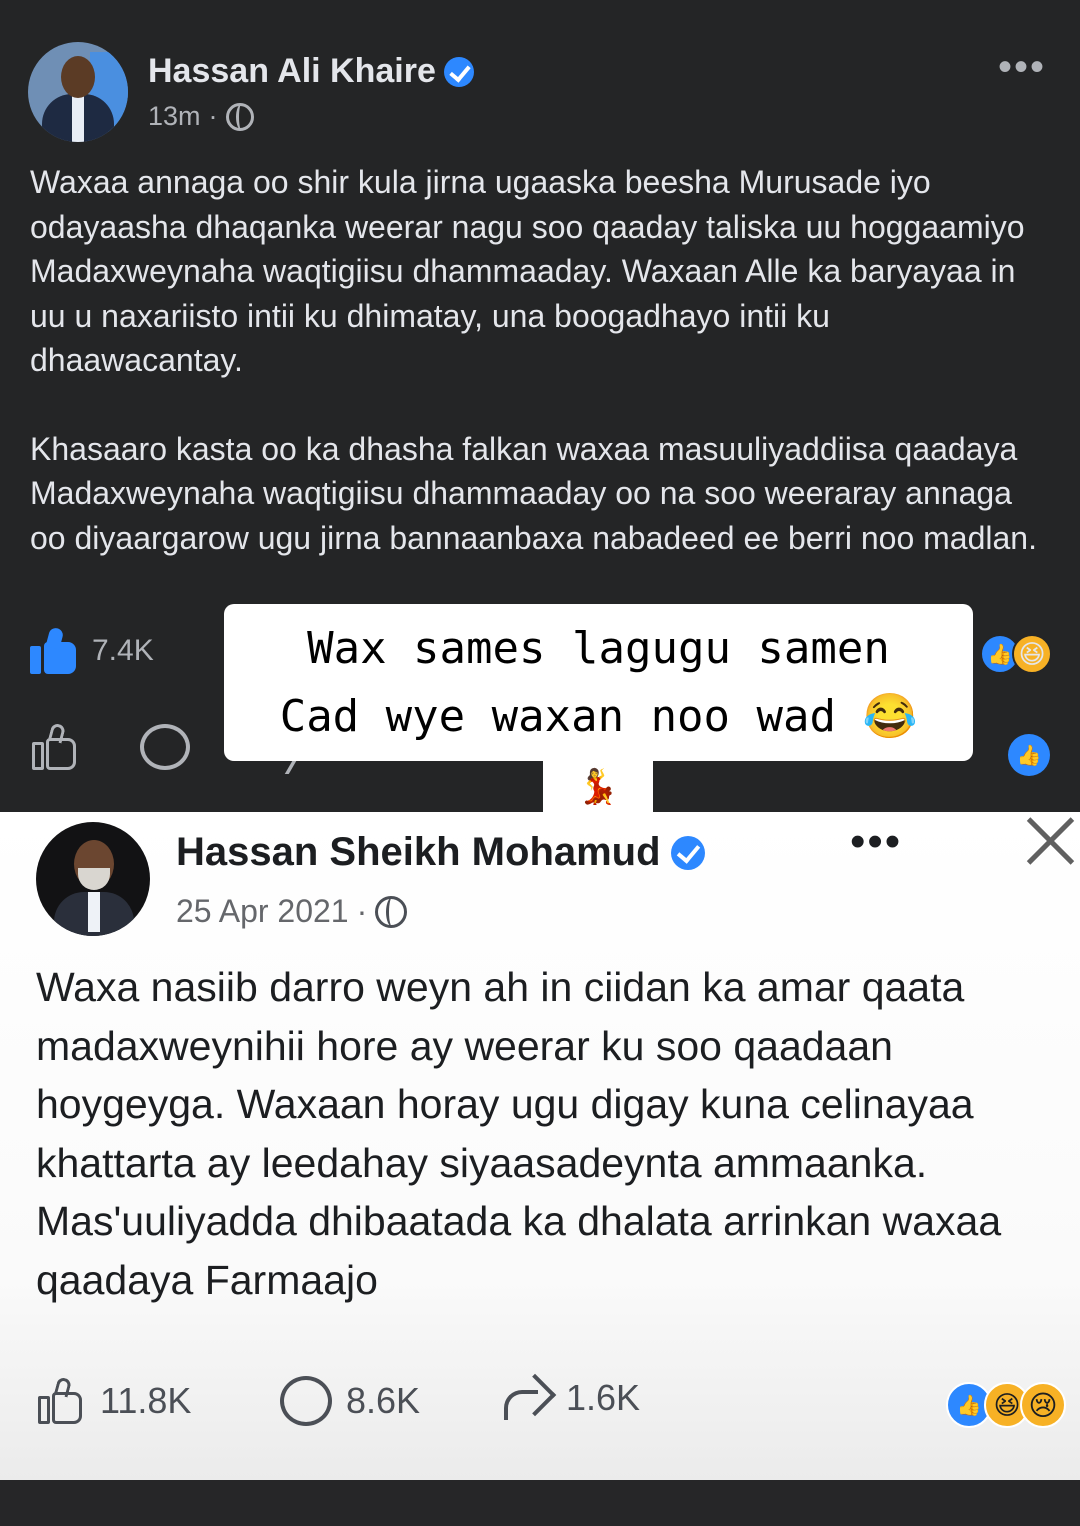  What do you see at coordinates (146, 1400) in the screenshot?
I see `like-count: 11.8K` at bounding box center [146, 1400].